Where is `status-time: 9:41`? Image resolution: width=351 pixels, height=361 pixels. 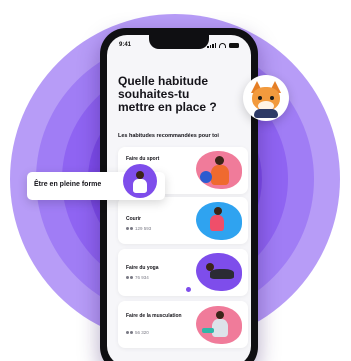 status-time: 9:41 is located at coordinates (125, 45).